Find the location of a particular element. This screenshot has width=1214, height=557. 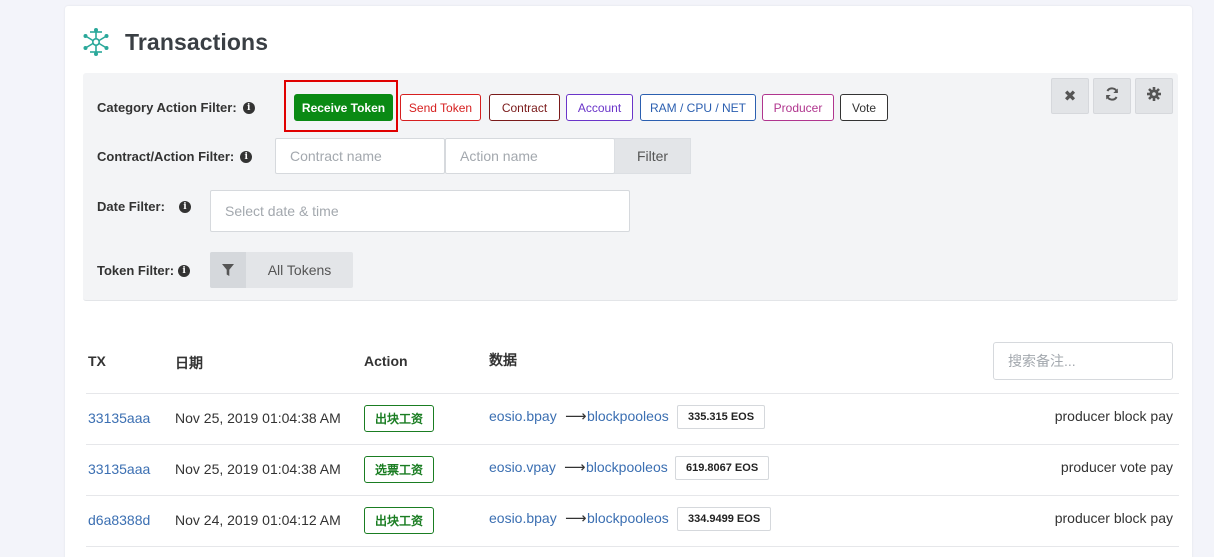

receive-token-button: Receive Token is located at coordinates (343, 107).